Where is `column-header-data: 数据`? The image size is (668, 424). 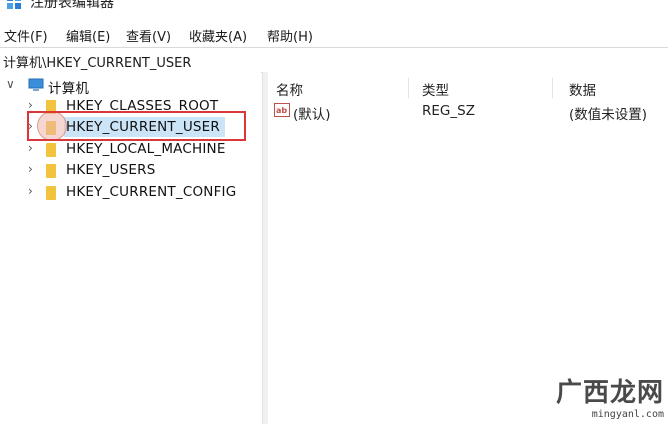
column-header-data: 数据 is located at coordinates (582, 89).